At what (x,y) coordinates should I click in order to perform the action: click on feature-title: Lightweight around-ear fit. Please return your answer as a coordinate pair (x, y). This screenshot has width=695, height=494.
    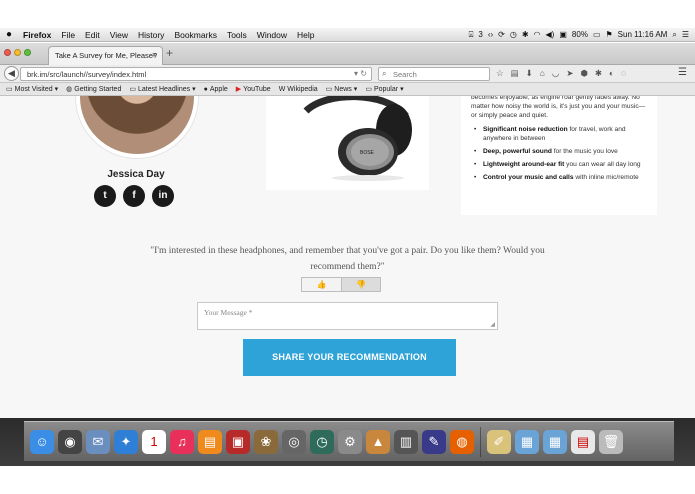
    Looking at the image, I should click on (524, 164).